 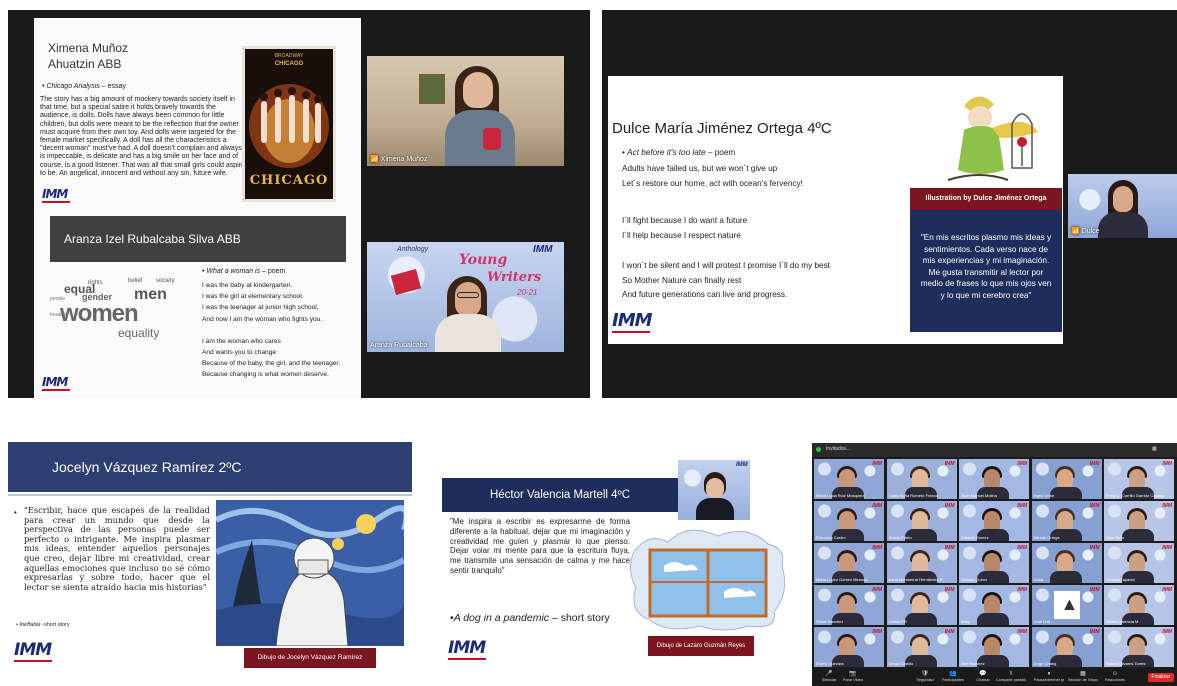 What do you see at coordinates (708, 580) in the screenshot?
I see `window-drawing` at bounding box center [708, 580].